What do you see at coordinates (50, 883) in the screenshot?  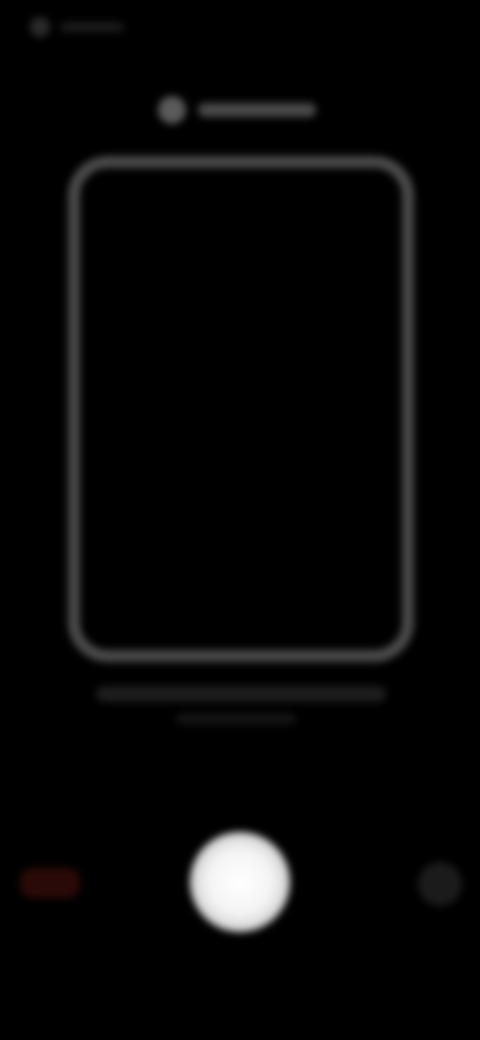 I see `flash-button` at bounding box center [50, 883].